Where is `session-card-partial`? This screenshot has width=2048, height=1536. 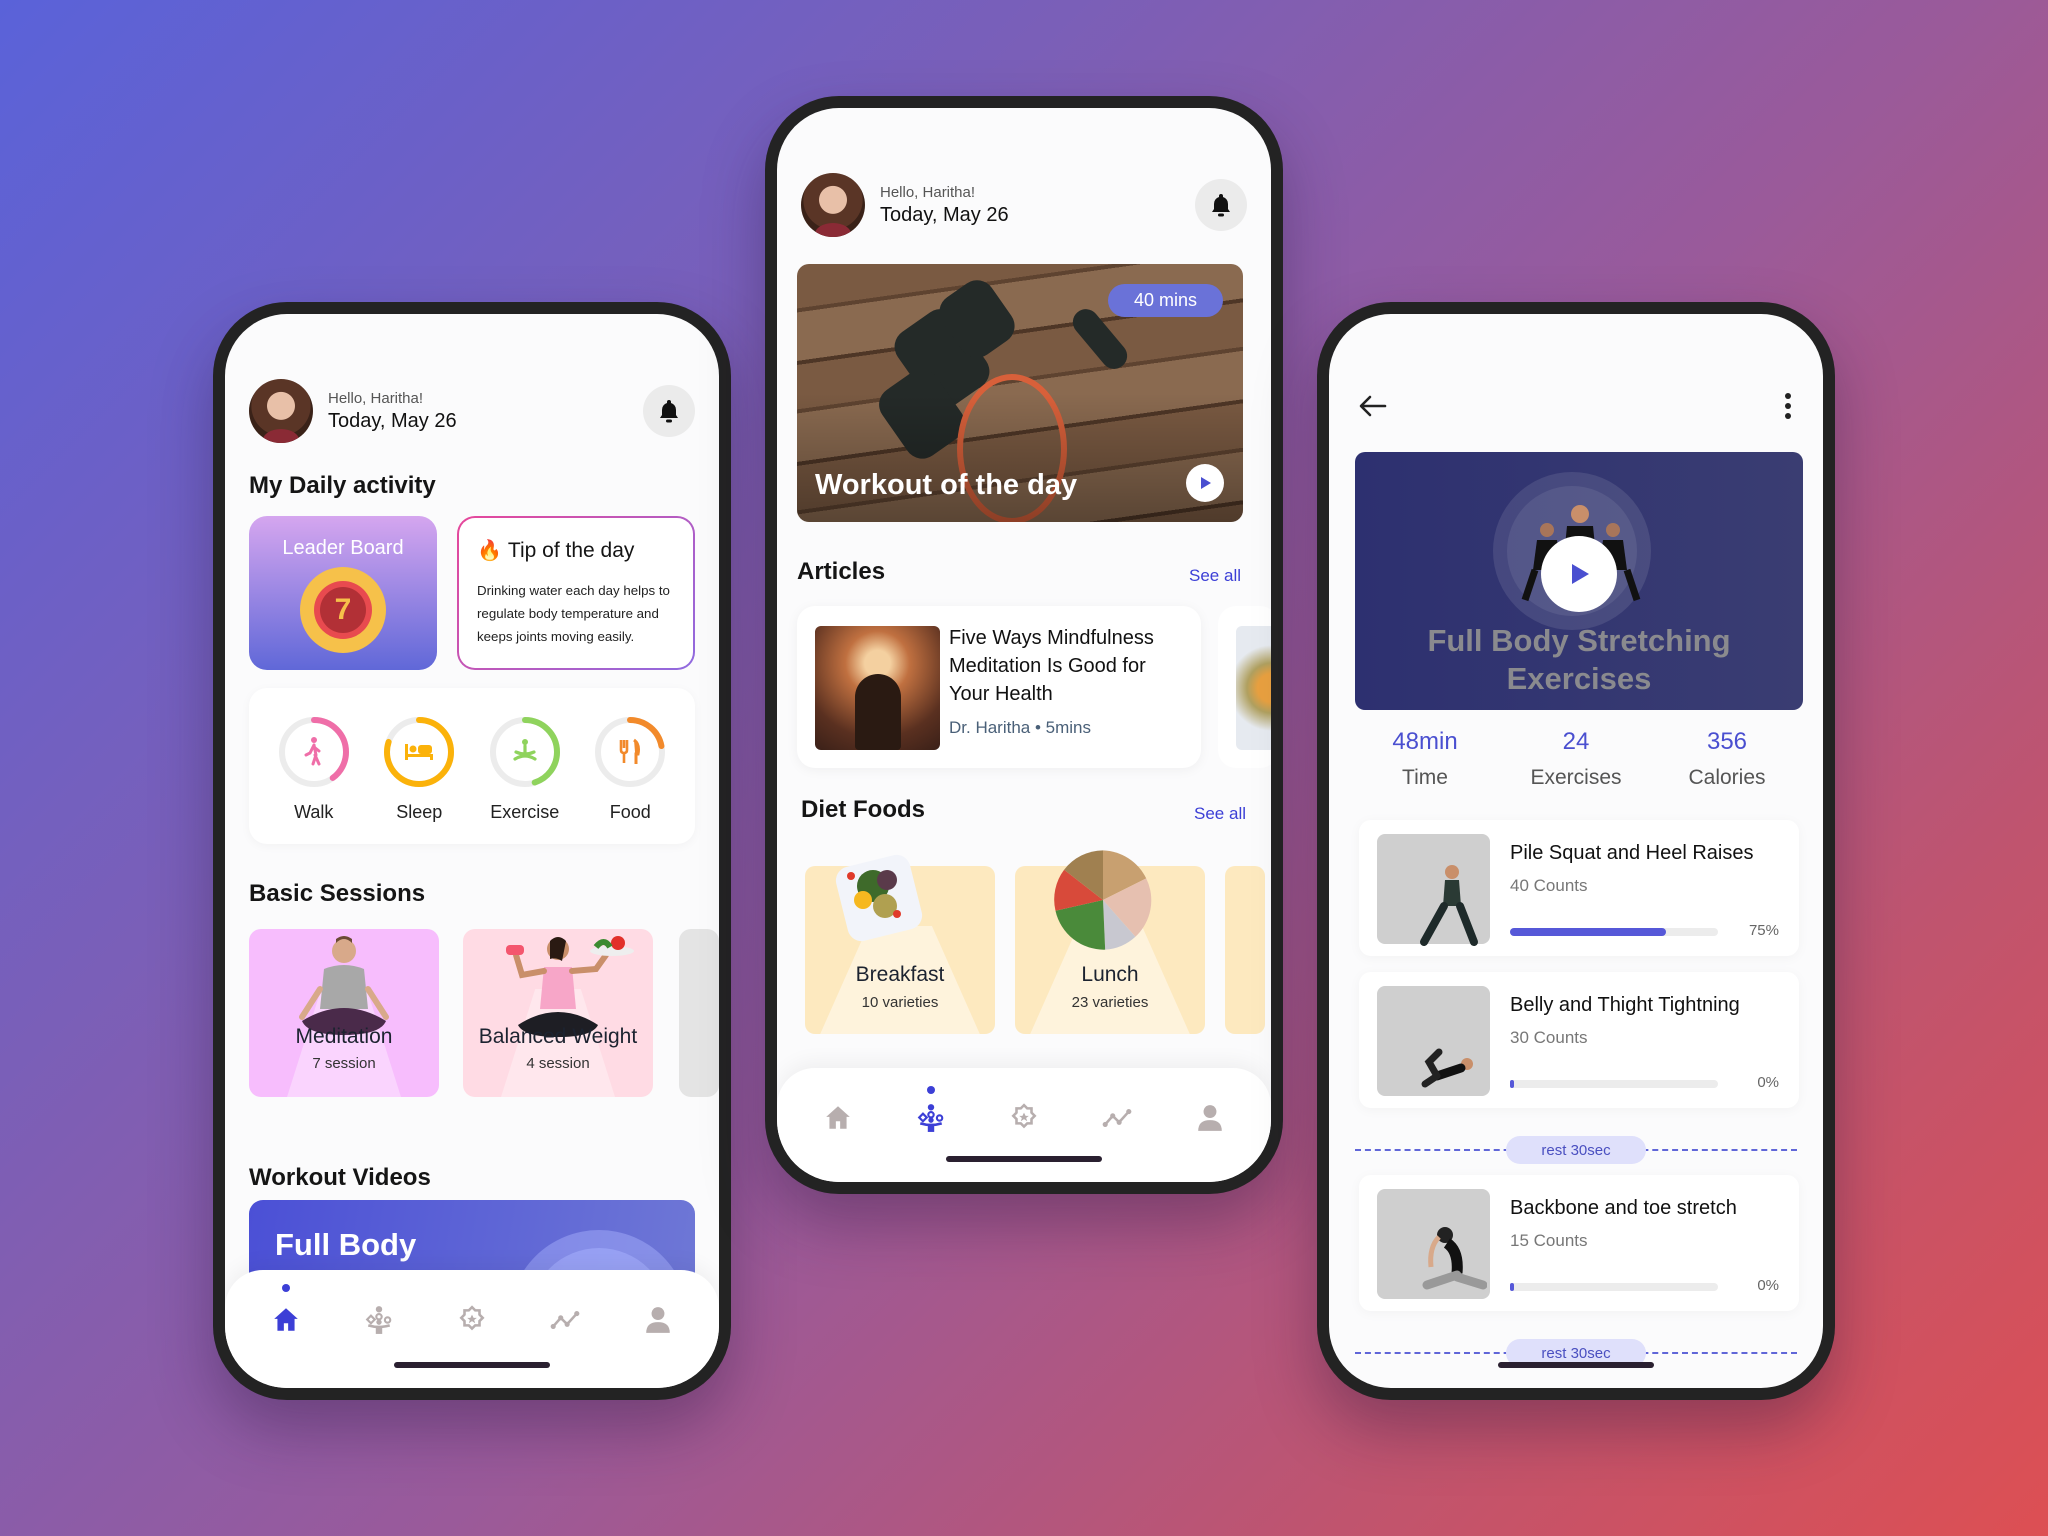 session-card-partial is located at coordinates (699, 1013).